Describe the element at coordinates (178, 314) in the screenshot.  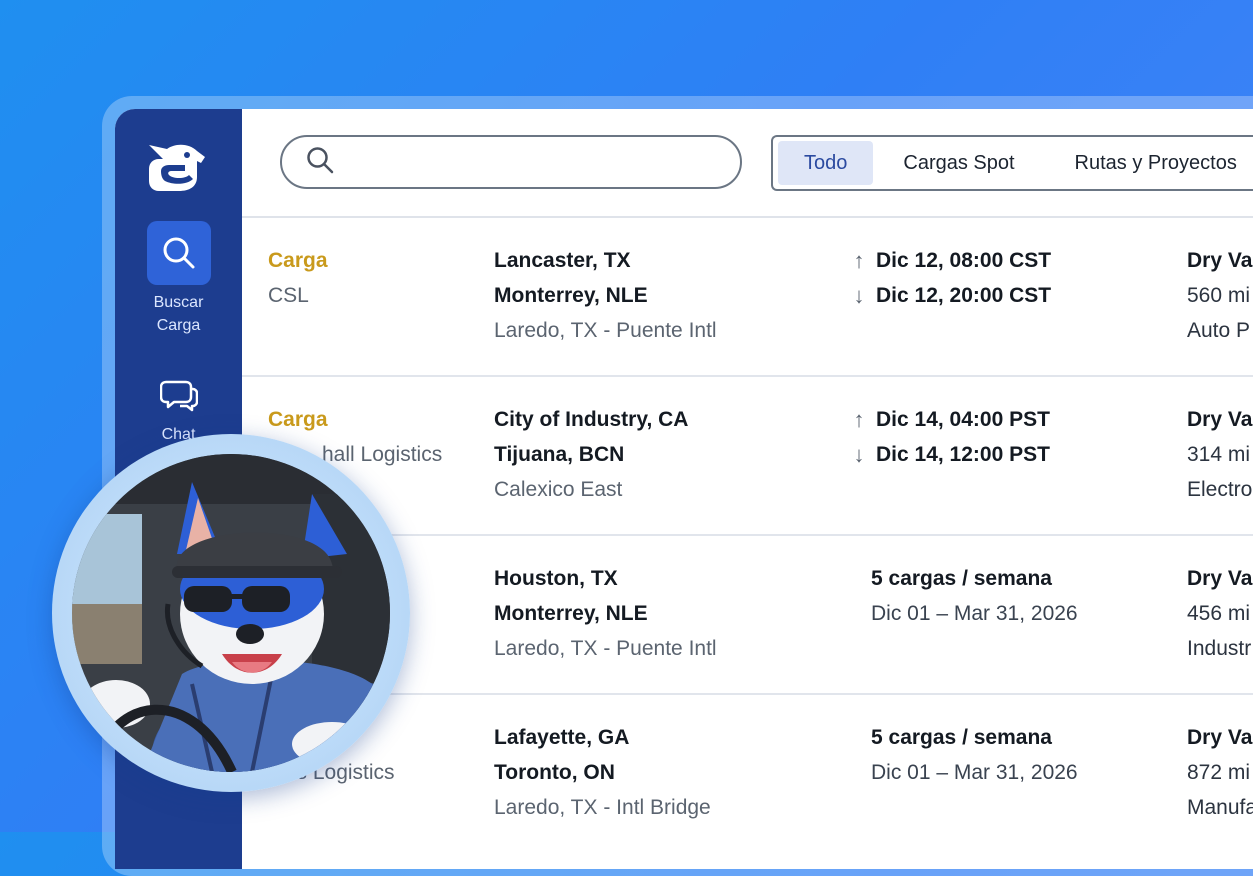
I see `nav-buscar-carga-label: Buscar Carga` at that location.